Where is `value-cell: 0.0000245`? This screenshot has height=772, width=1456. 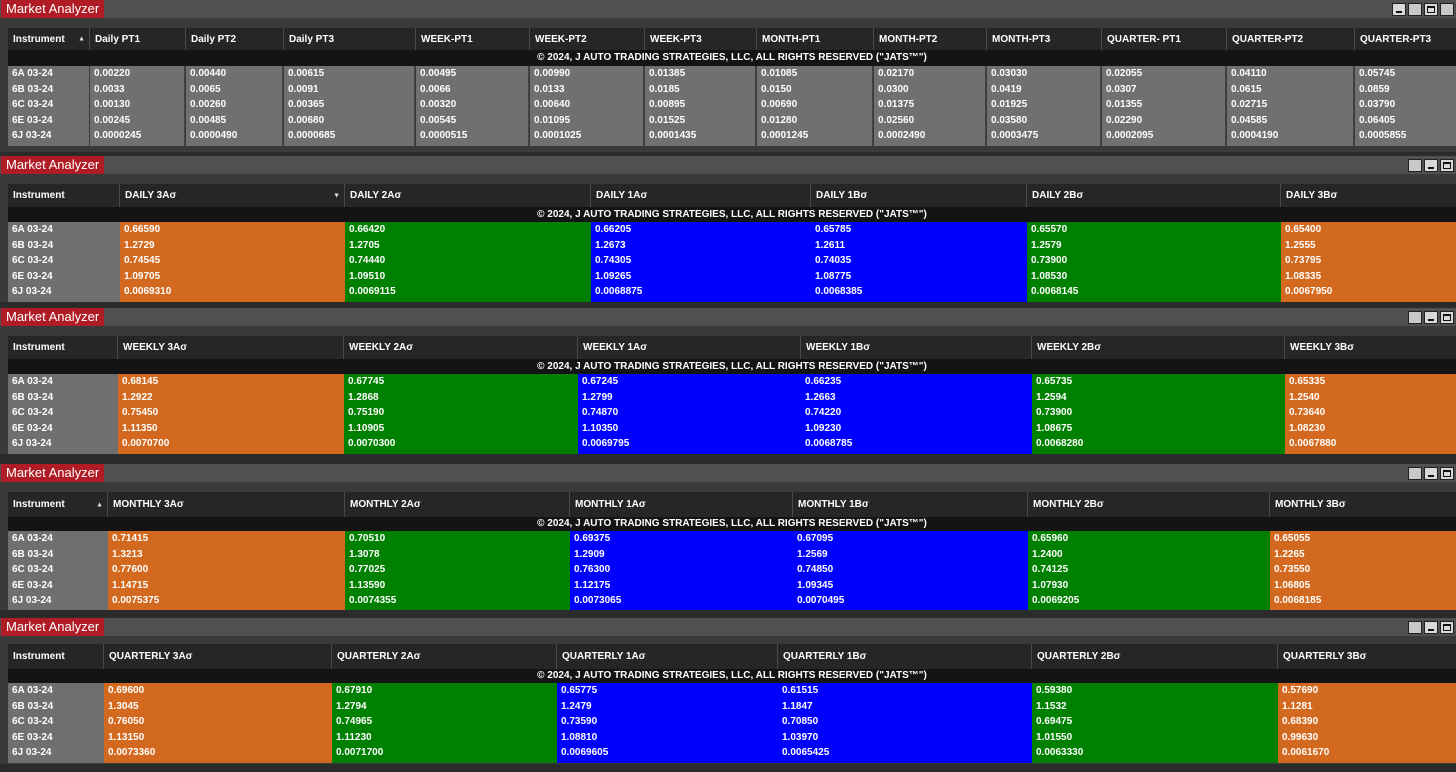
value-cell: 0.0000245 is located at coordinates (137, 136).